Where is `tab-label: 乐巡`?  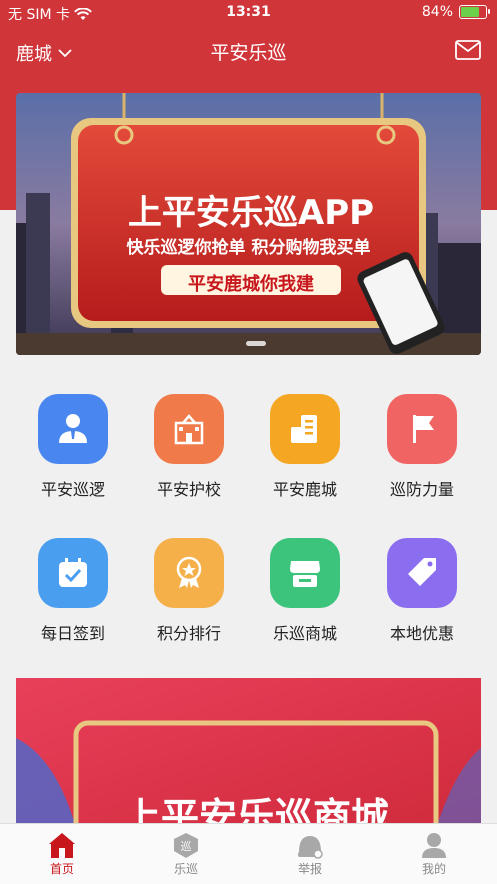
tab-label: 乐巡 is located at coordinates (185, 869).